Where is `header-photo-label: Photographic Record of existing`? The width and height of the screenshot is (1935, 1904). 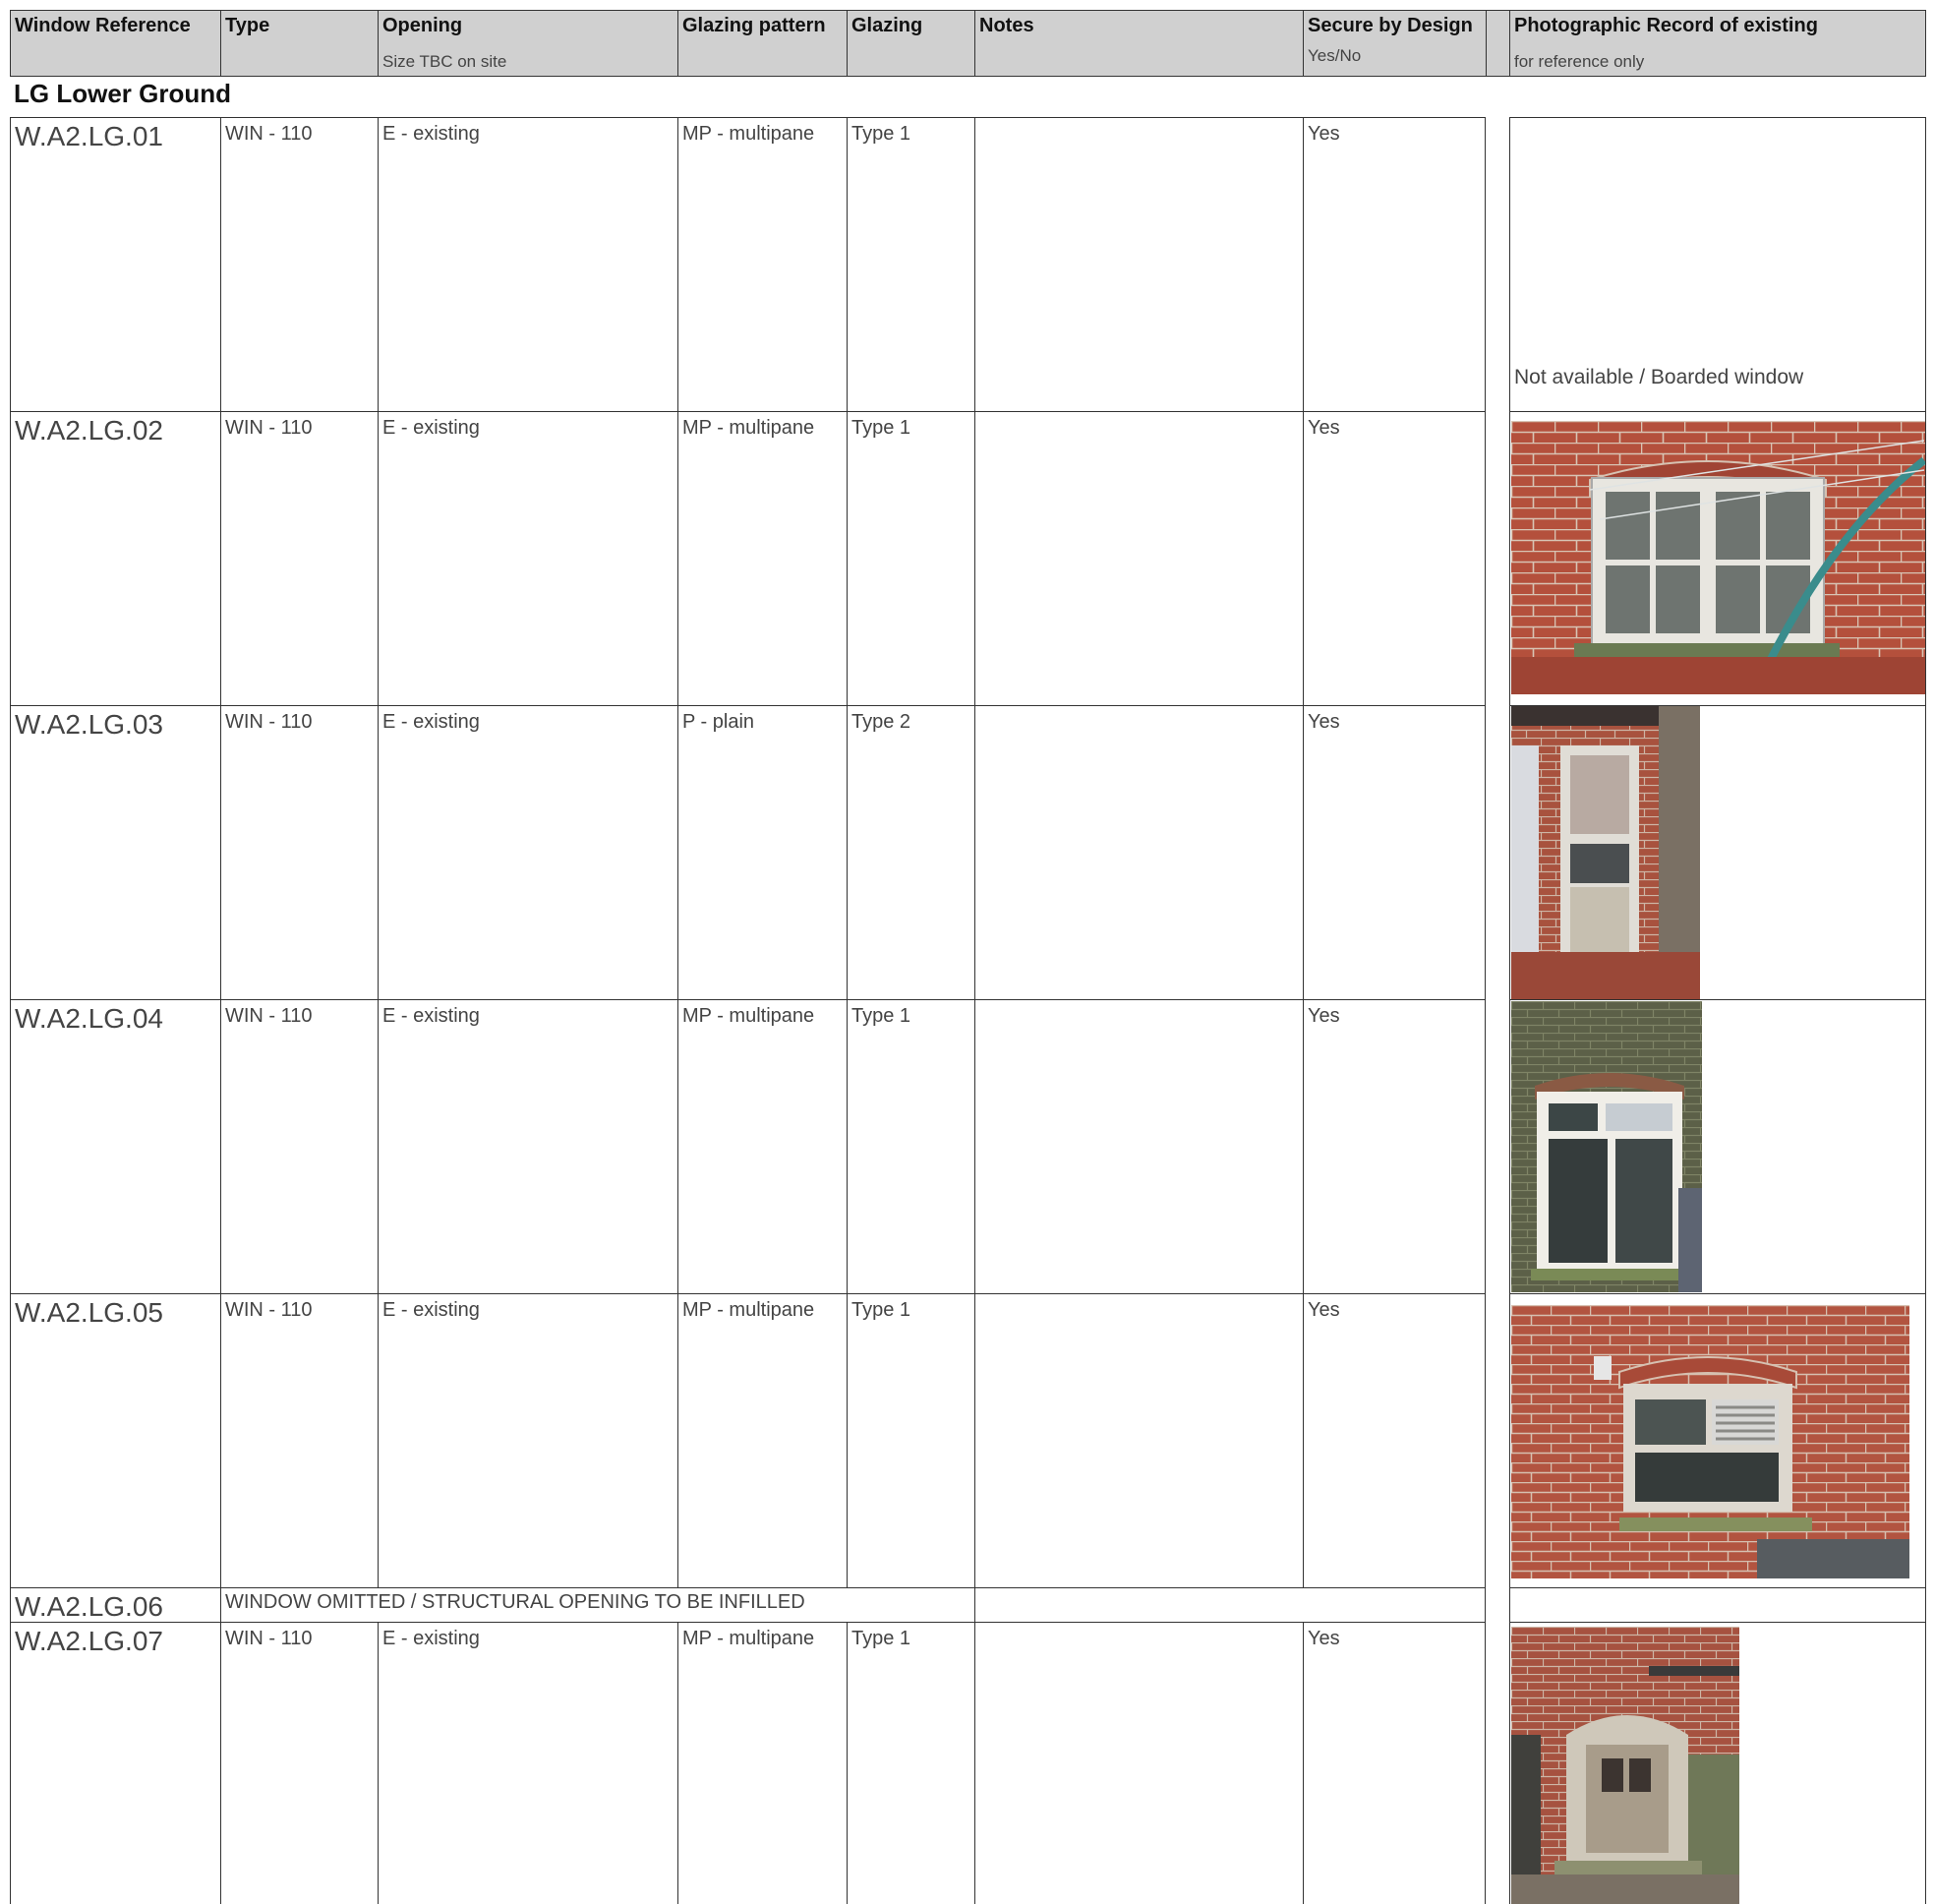
header-photo-label: Photographic Record of existing is located at coordinates (1666, 25).